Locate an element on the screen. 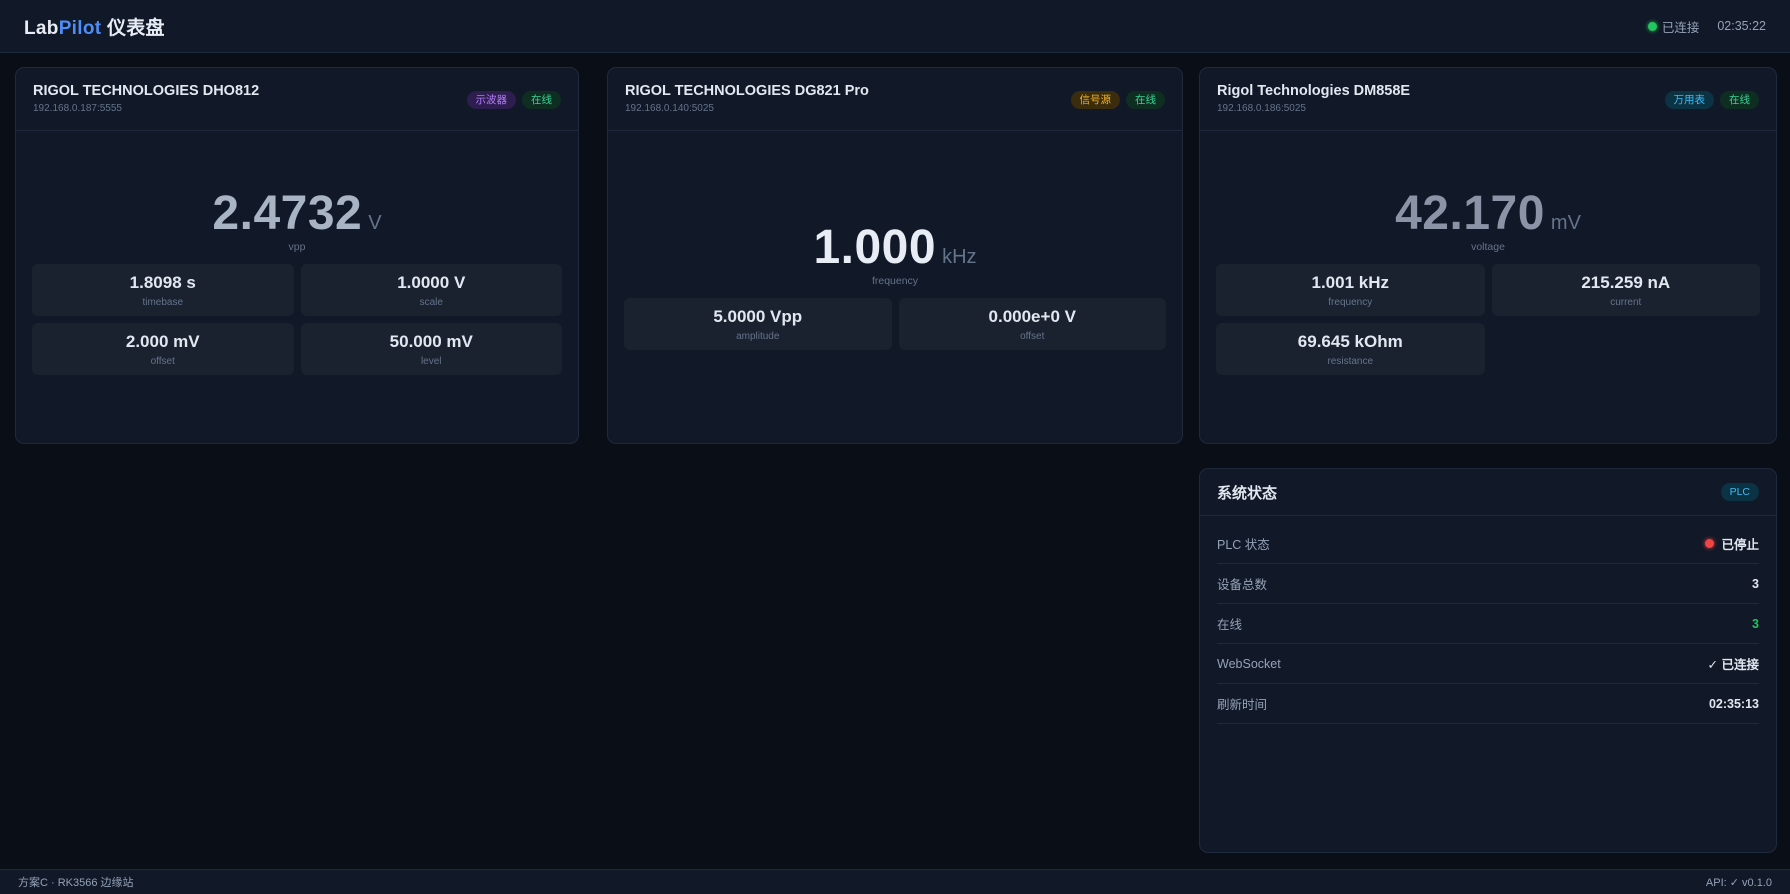 The height and width of the screenshot is (894, 1790). main-reading: 1.000 kHz frequency is located at coordinates (895, 253).